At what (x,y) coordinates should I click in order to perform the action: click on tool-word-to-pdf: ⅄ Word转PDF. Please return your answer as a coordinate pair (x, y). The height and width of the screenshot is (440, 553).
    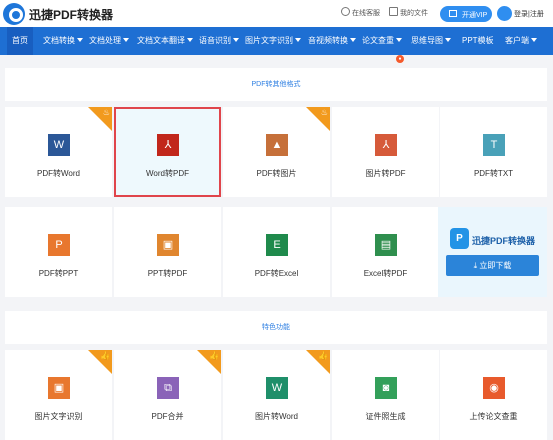
    Looking at the image, I should click on (167, 152).